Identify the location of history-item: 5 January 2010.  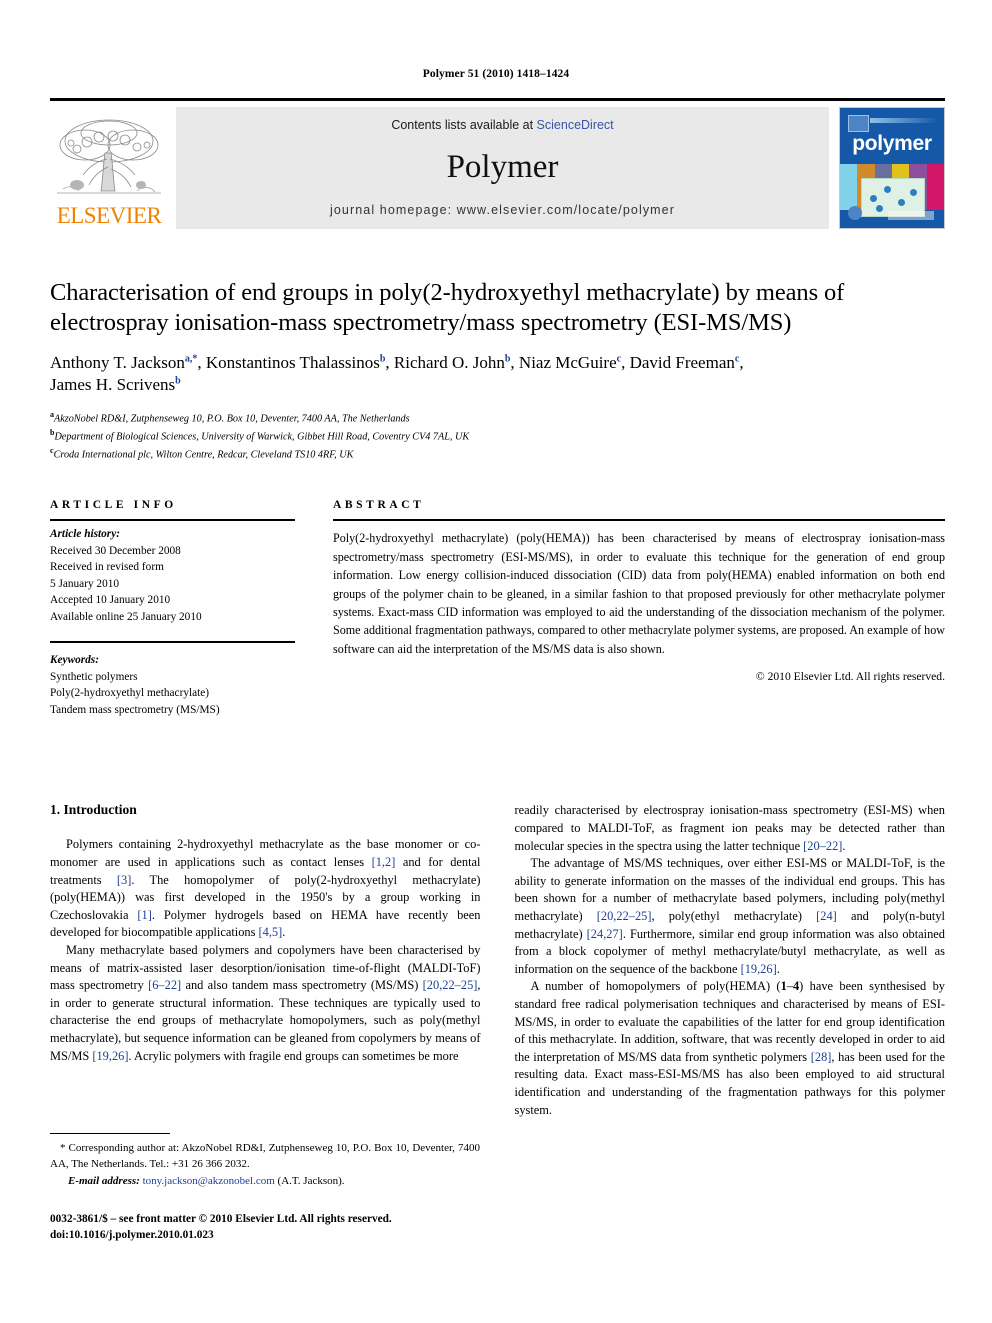
(85, 583).